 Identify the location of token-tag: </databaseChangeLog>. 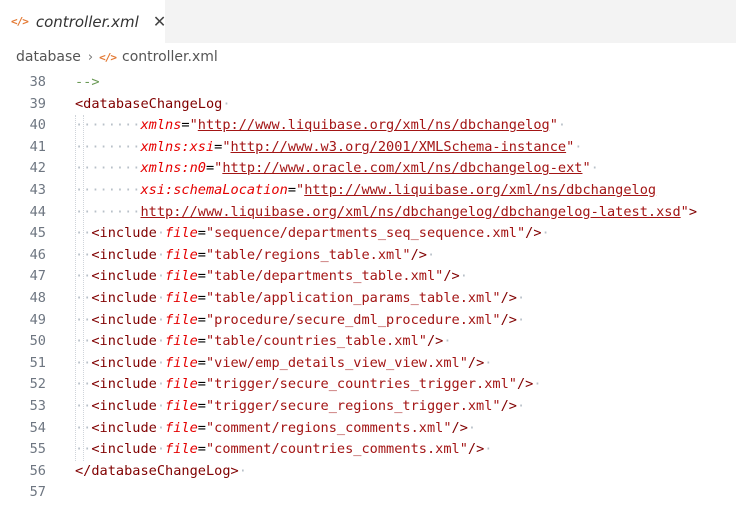
(157, 470).